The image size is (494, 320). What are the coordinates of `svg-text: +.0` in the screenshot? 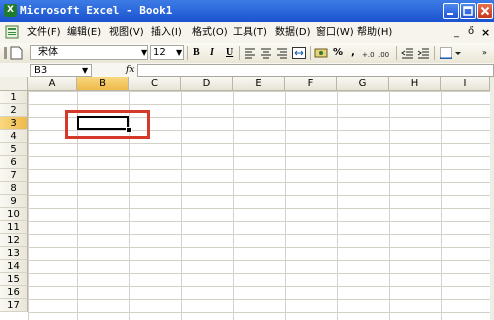 It's located at (368, 55).